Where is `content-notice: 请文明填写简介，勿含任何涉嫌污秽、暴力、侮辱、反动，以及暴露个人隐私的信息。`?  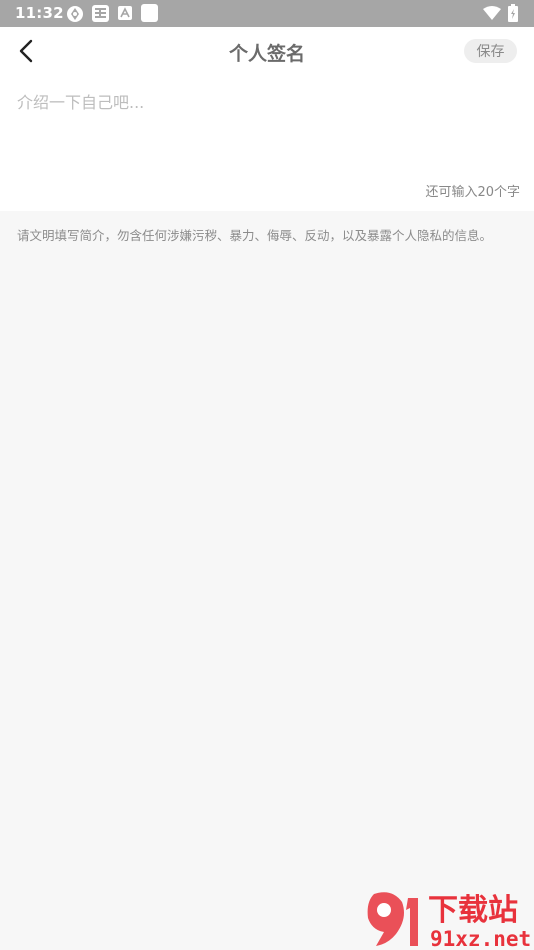 content-notice: 请文明填写简介，勿含任何涉嫌污秽、暴力、侮辱、反动，以及暴露个人隐私的信息。 is located at coordinates (255, 235).